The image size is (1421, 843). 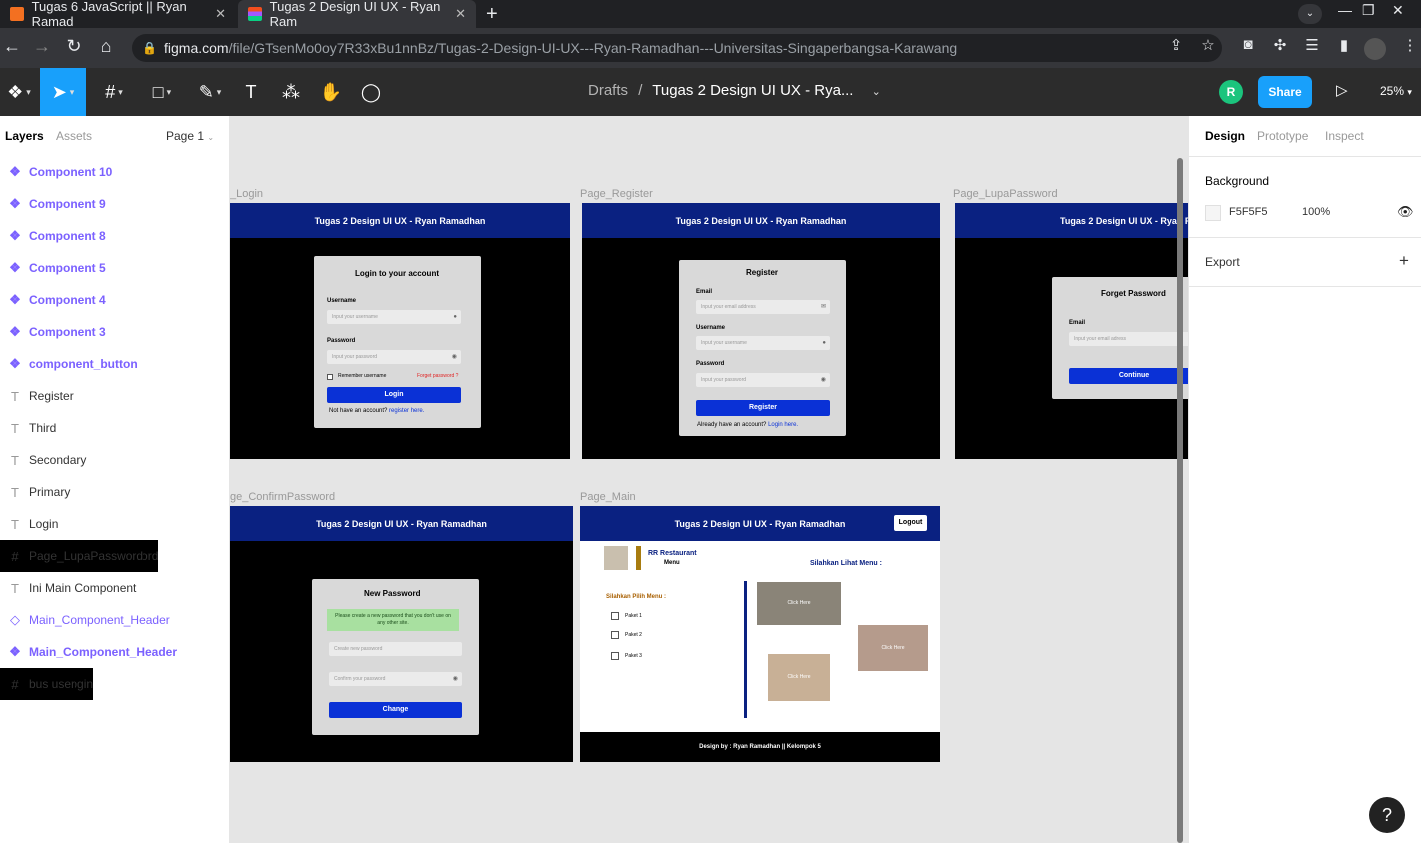 What do you see at coordinates (615, 616) in the screenshot?
I see `paket-1-checkbox` at bounding box center [615, 616].